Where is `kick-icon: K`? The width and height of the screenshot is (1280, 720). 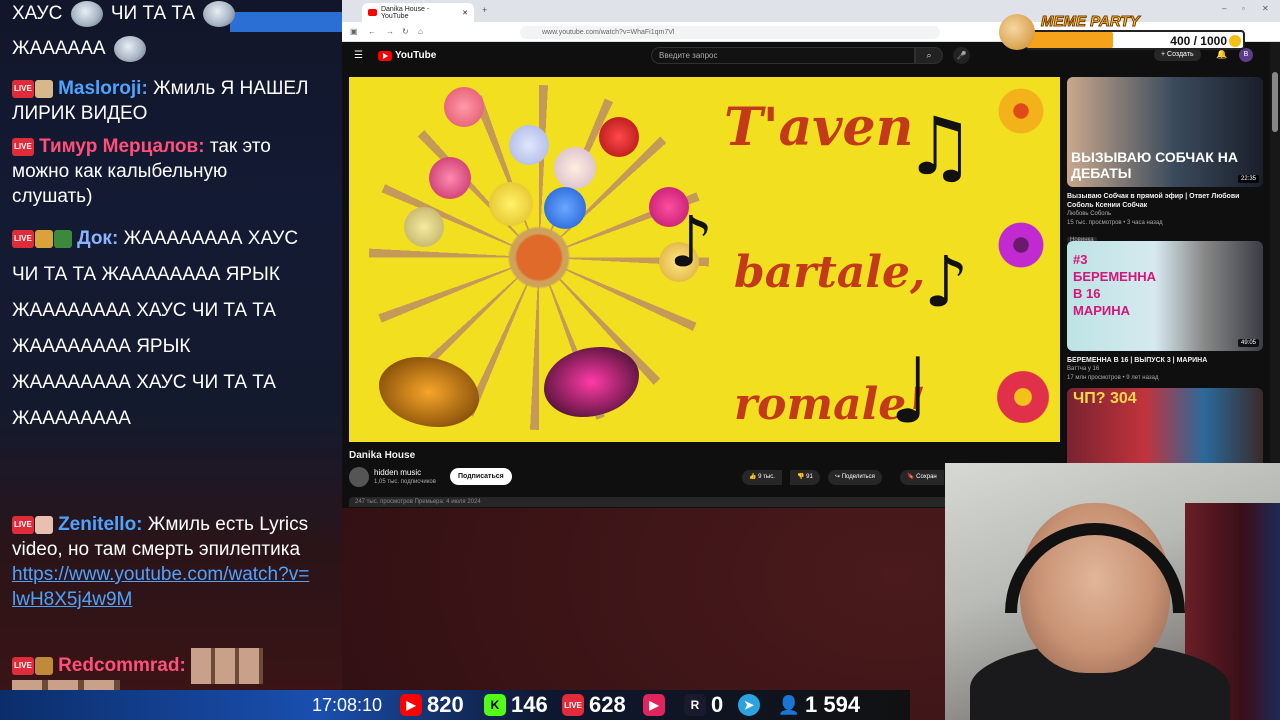 kick-icon: K is located at coordinates (495, 705).